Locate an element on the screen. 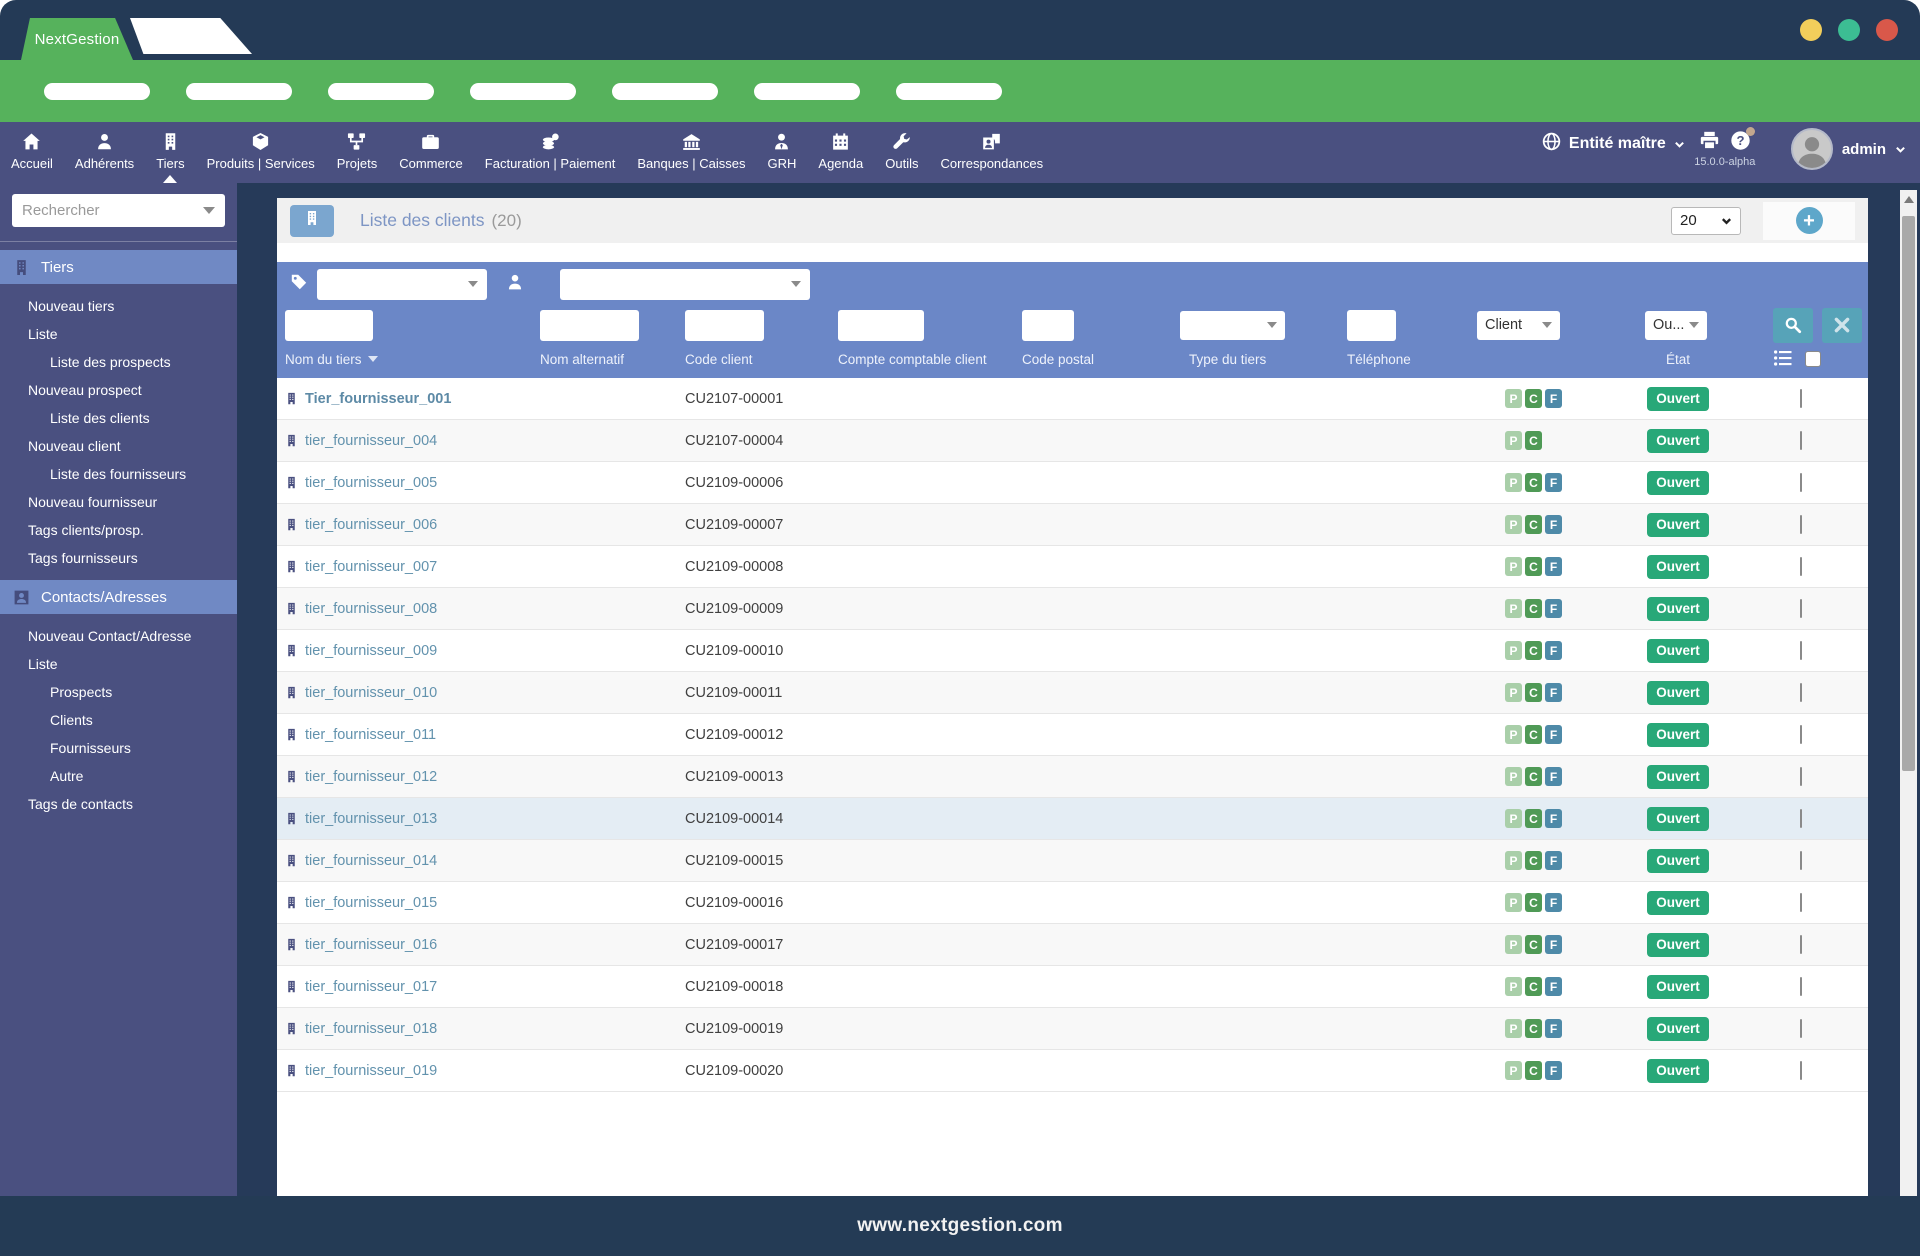 Image resolution: width=1920 pixels, height=1256 pixels. client-name-link: tier_fournisseur_006 is located at coordinates (371, 525).